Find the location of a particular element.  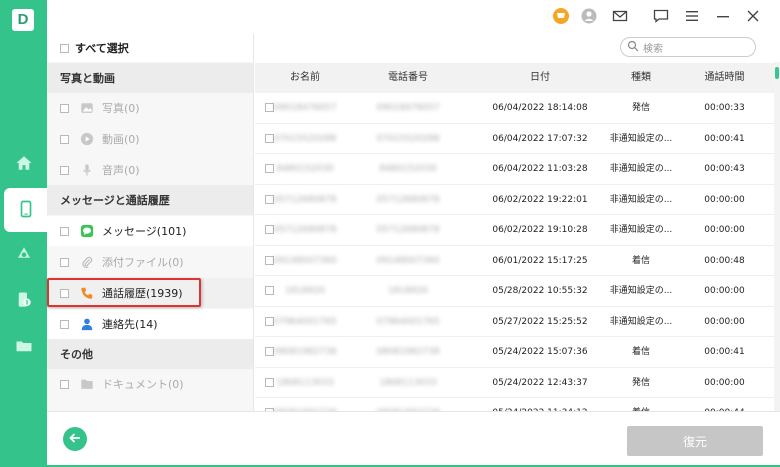

feedback-button is located at coordinates (661, 17).